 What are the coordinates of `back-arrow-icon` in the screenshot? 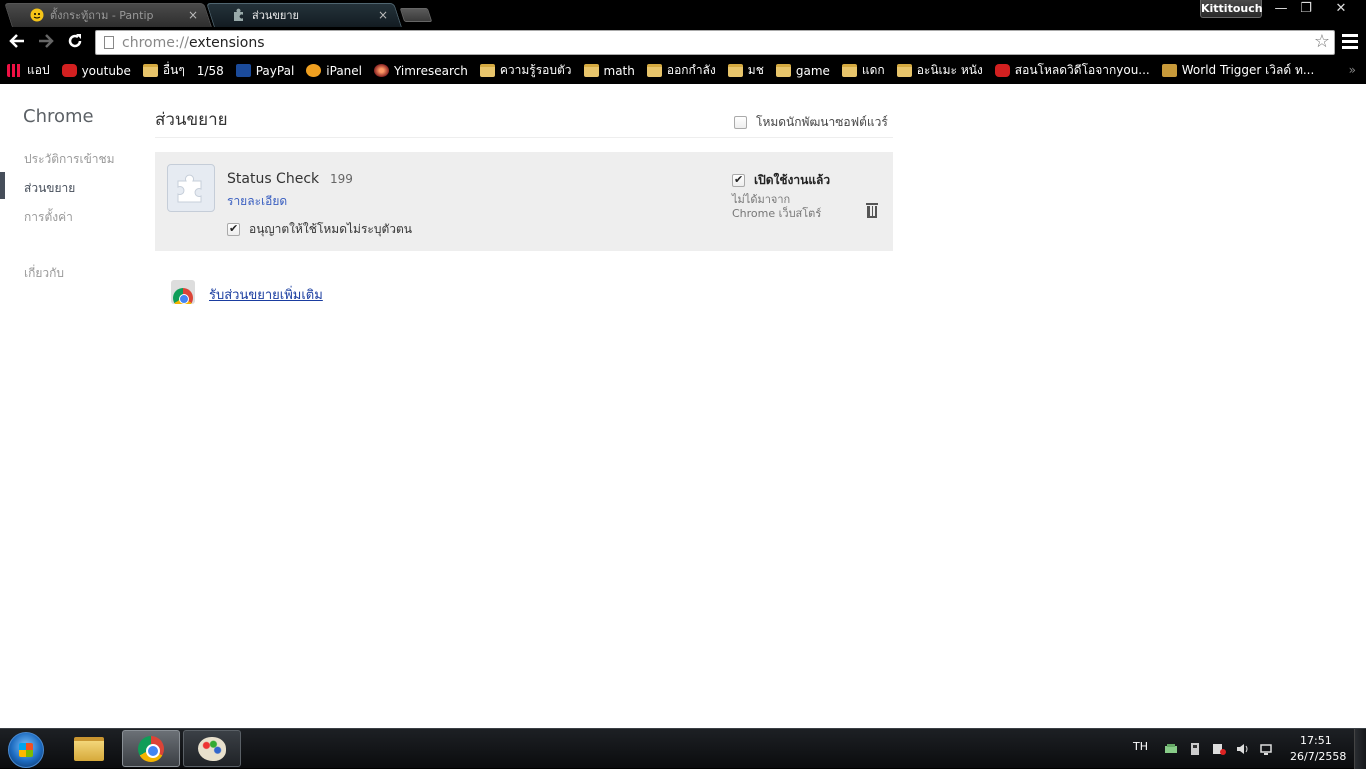 It's located at (16, 41).